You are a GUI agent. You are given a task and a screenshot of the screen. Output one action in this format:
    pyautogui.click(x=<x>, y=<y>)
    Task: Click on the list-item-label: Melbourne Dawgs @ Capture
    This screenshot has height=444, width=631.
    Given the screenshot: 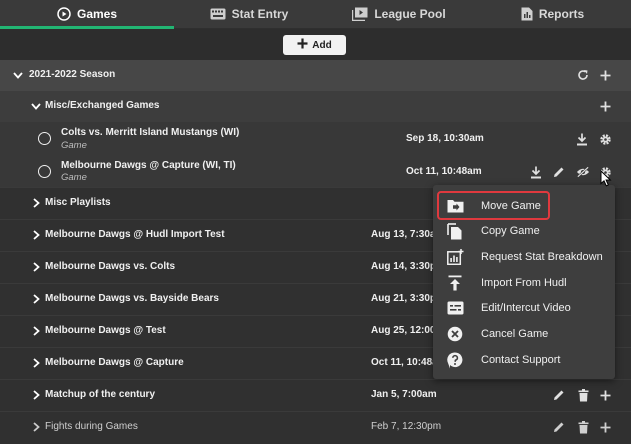 What is the action you would take?
    pyautogui.click(x=114, y=362)
    